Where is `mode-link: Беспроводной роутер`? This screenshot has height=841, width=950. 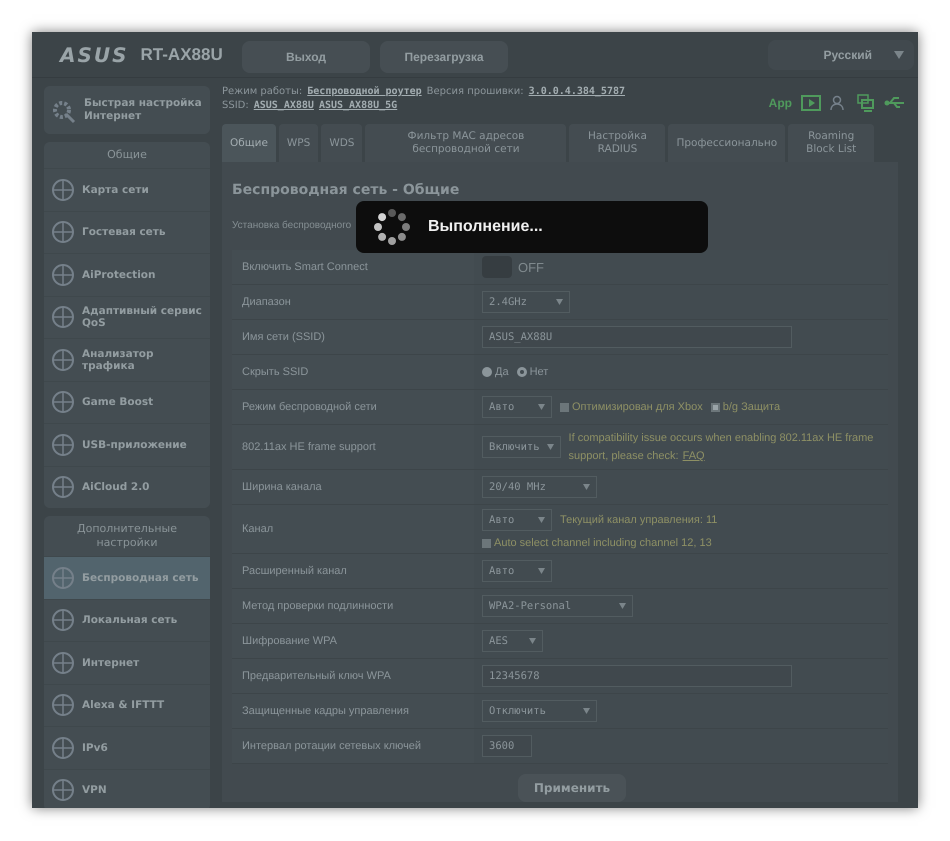
mode-link: Беспроводной роутер is located at coordinates (364, 91).